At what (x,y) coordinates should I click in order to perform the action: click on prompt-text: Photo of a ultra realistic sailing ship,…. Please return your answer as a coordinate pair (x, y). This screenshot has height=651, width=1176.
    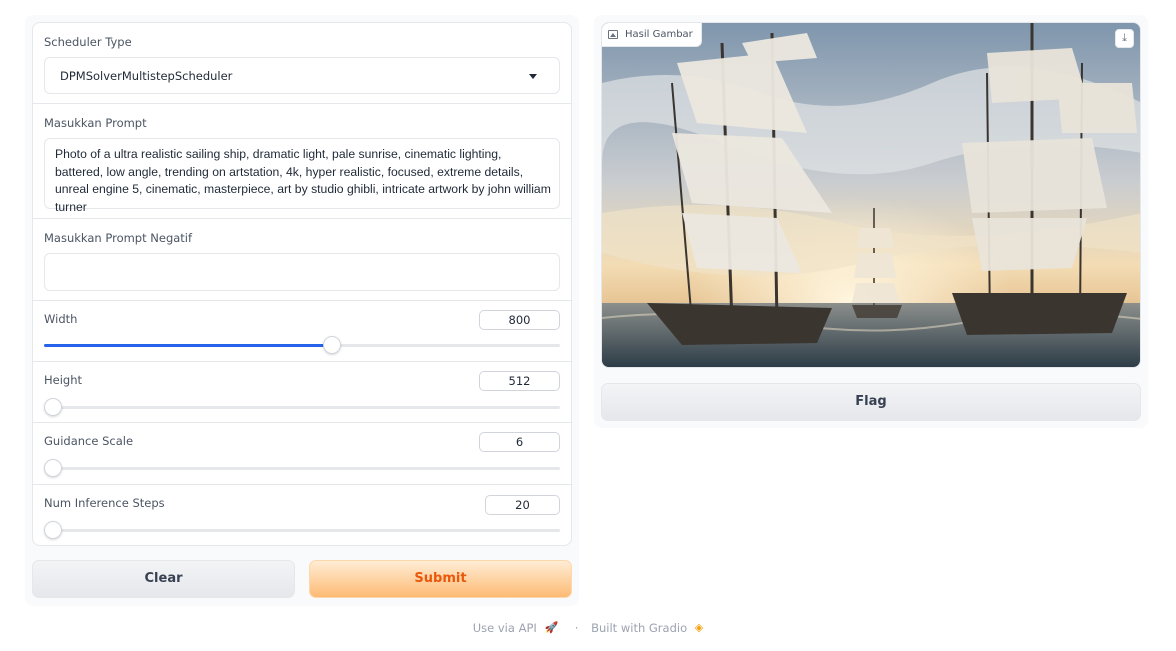
    Looking at the image, I should click on (303, 180).